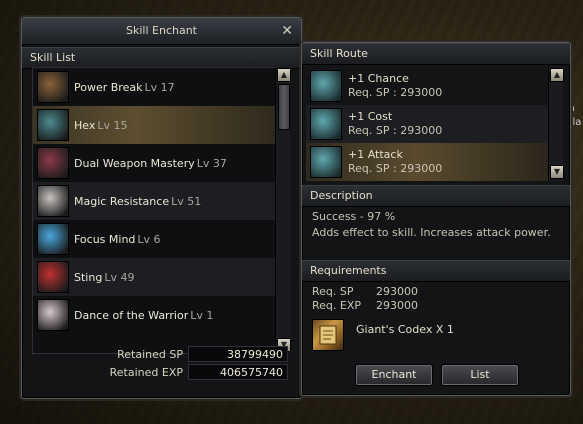 Image resolution: width=583 pixels, height=424 pixels. I want to click on retained-exp-row: Retained EXP 406575740, so click(160, 373).